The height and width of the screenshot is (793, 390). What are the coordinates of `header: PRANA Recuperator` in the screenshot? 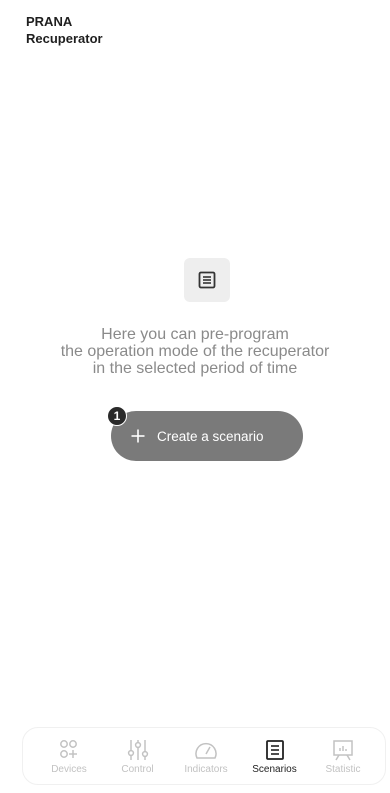 It's located at (64, 30).